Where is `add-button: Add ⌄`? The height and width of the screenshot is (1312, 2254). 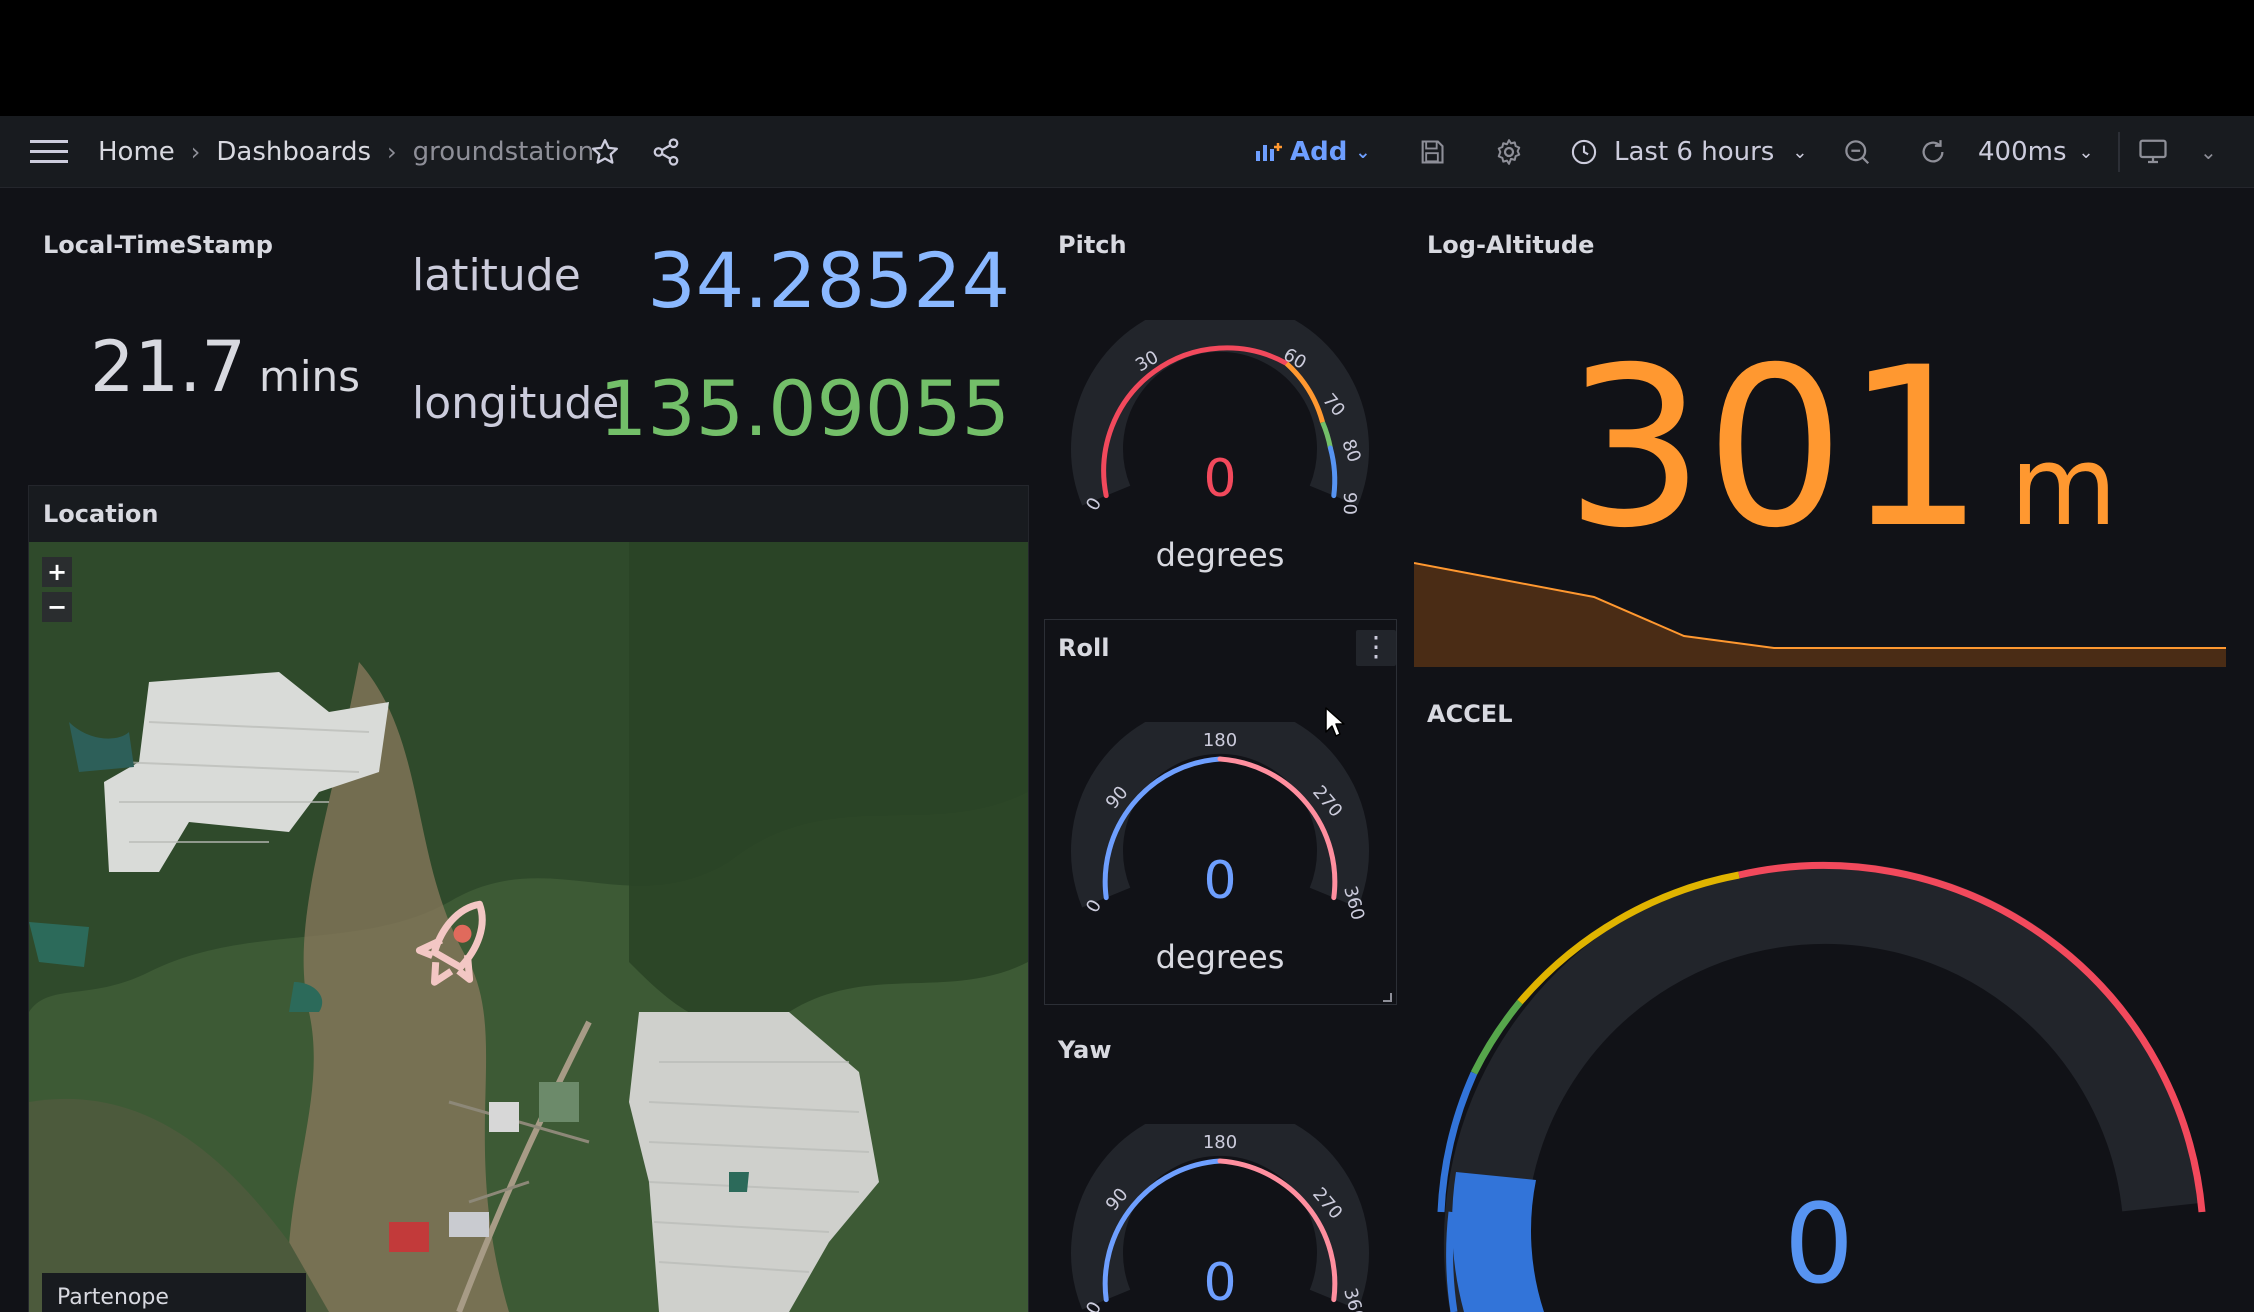 add-button: Add ⌄ is located at coordinates (1312, 152).